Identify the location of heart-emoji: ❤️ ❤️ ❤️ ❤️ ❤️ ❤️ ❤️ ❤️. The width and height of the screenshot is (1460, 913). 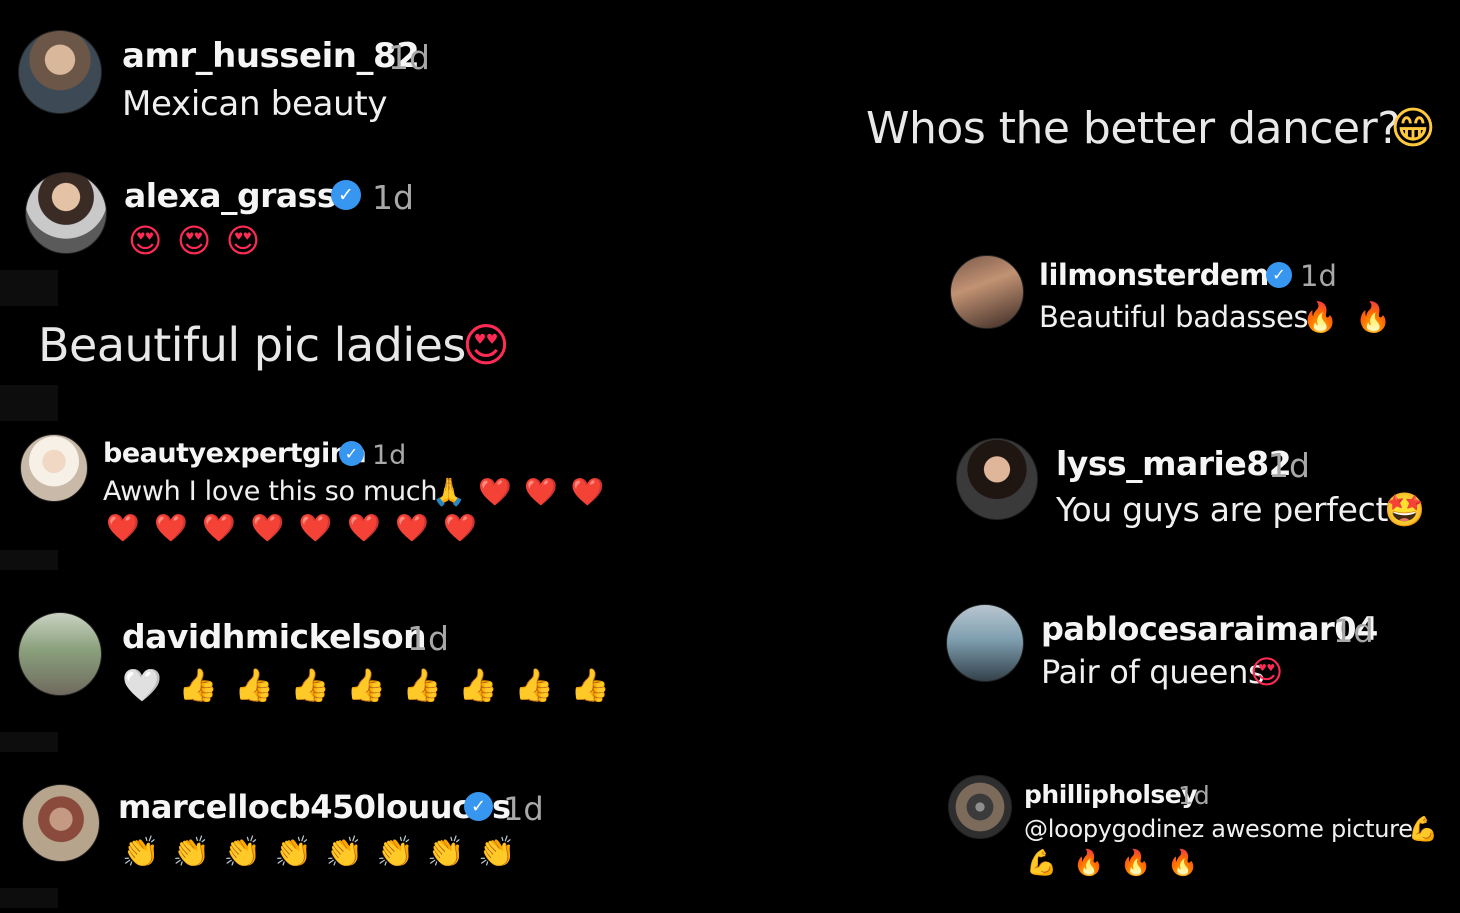
(293, 528).